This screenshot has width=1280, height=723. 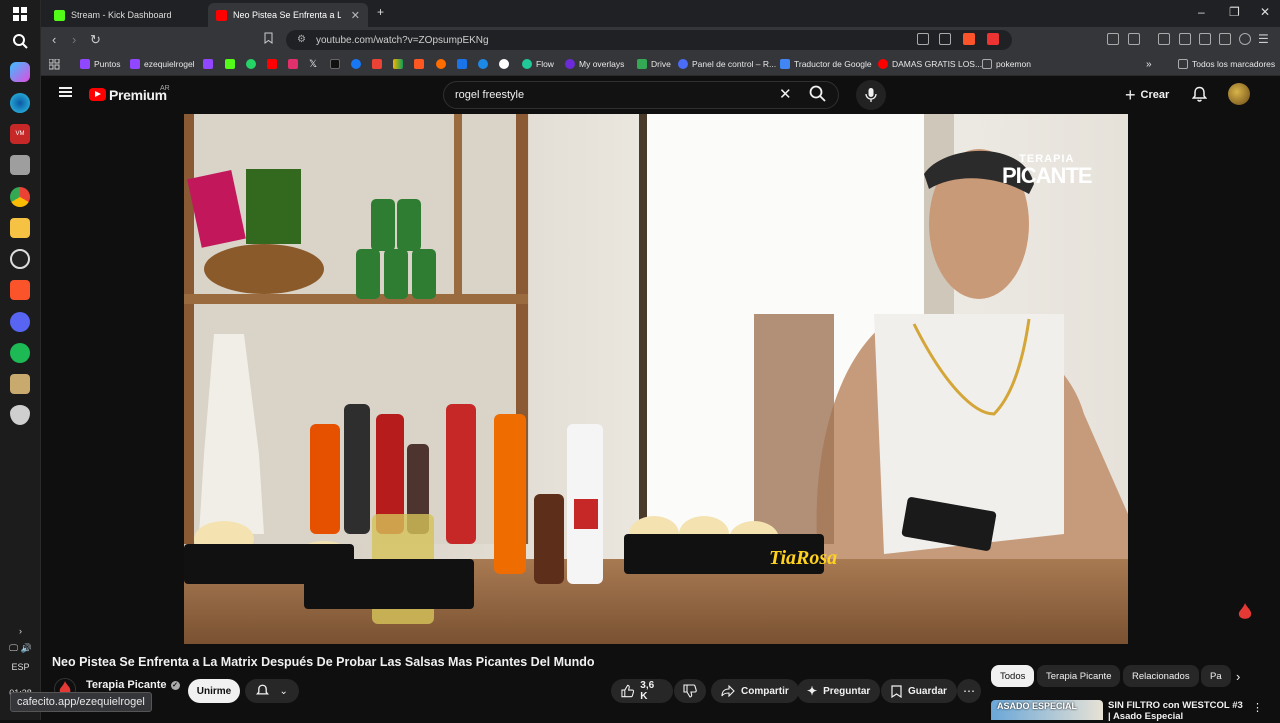 What do you see at coordinates (826, 64) in the screenshot?
I see `bookmark-traductor: Traductor de Google` at bounding box center [826, 64].